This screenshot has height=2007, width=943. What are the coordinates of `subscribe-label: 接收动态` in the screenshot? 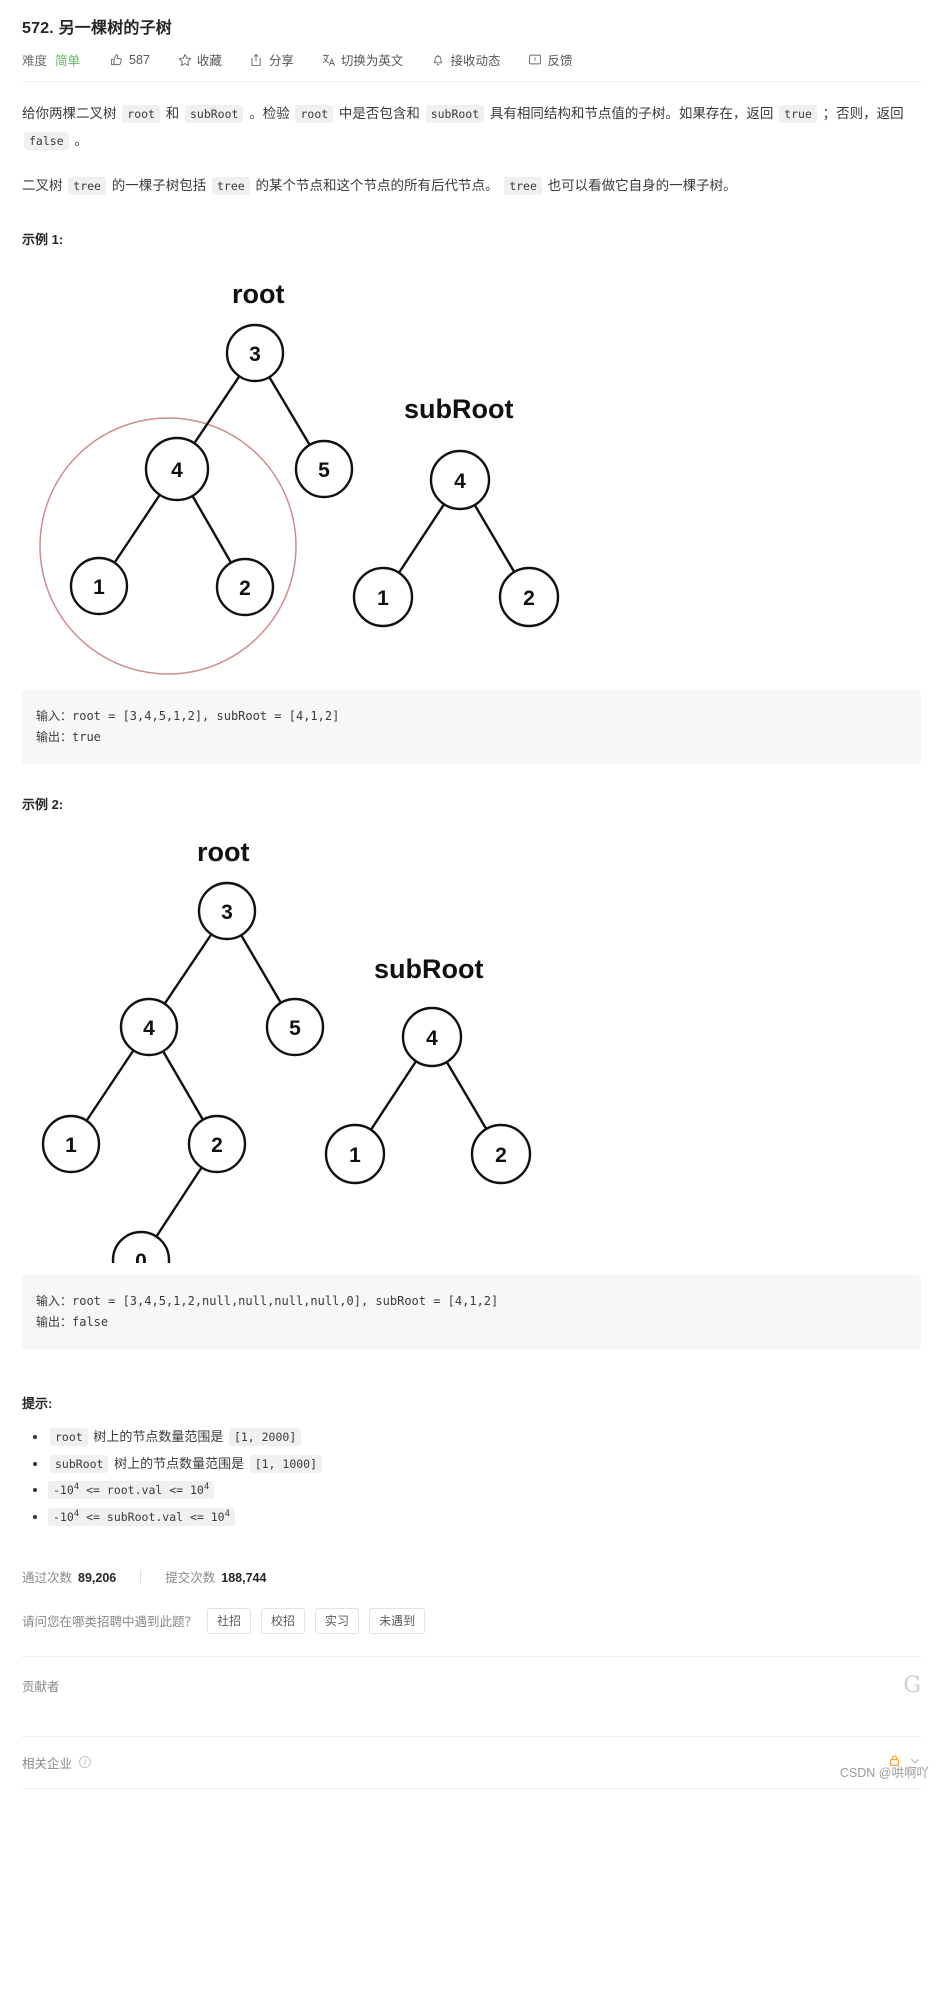 It's located at (475, 61).